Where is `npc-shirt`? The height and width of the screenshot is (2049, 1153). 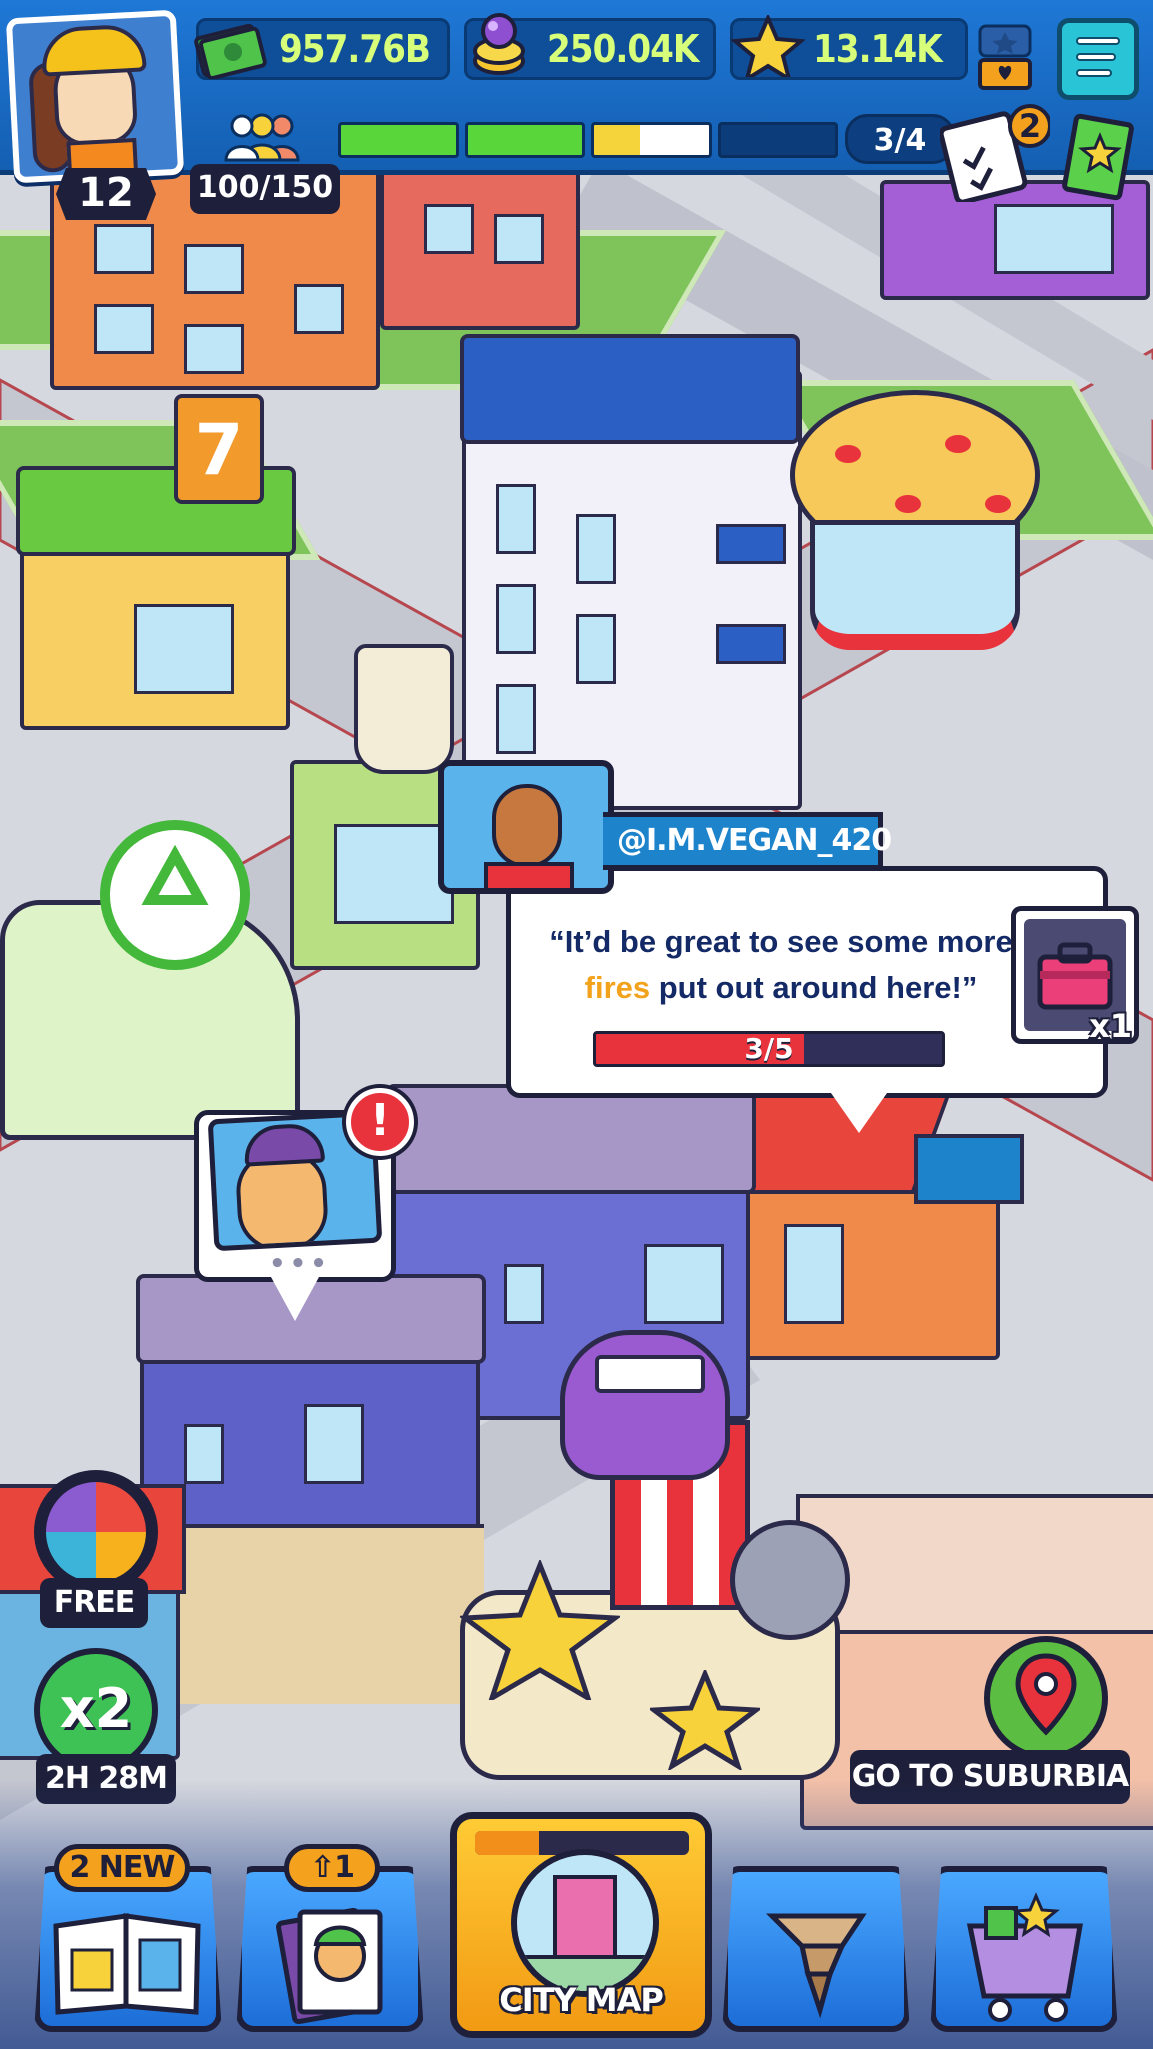
npc-shirt is located at coordinates (529, 875).